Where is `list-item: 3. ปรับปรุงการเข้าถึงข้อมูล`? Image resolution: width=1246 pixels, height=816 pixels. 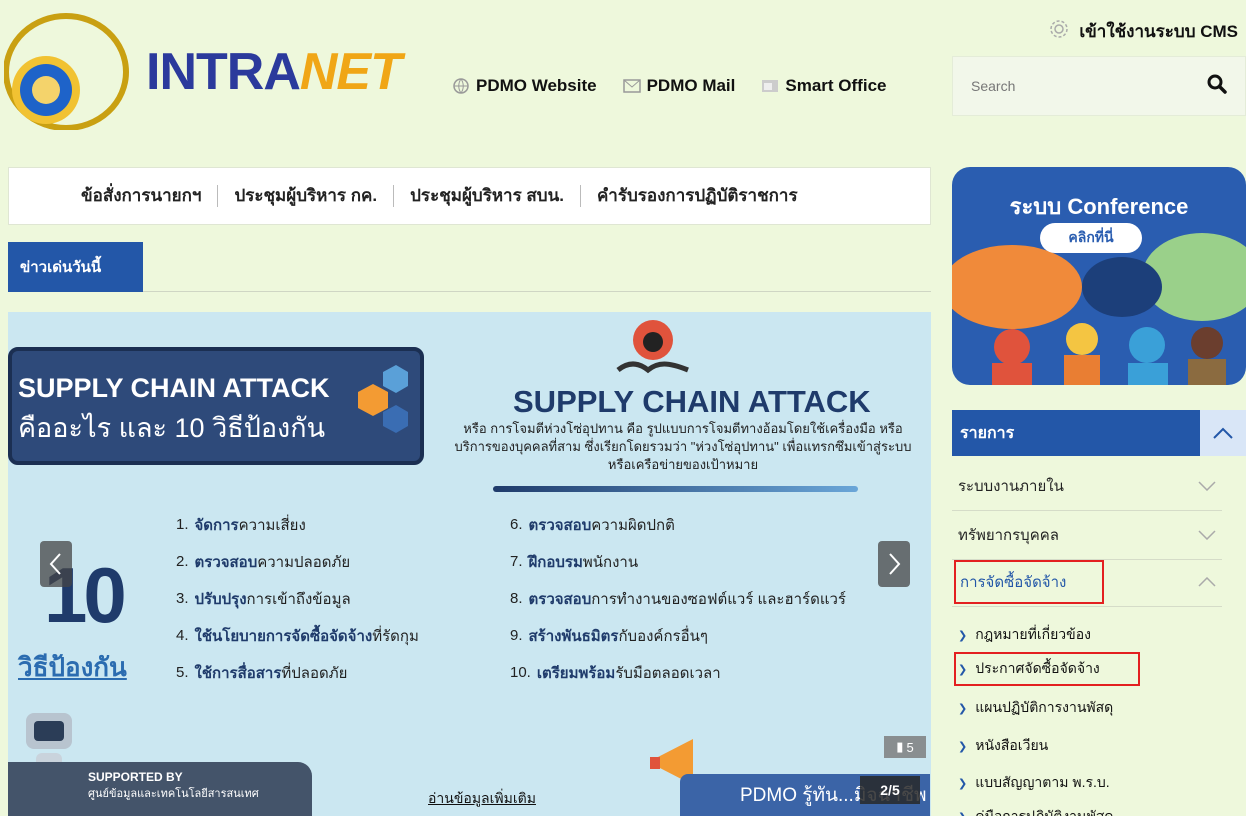
list-item: 3. ปรับปรุงการเข้าถึงข้อมูล is located at coordinates (263, 599).